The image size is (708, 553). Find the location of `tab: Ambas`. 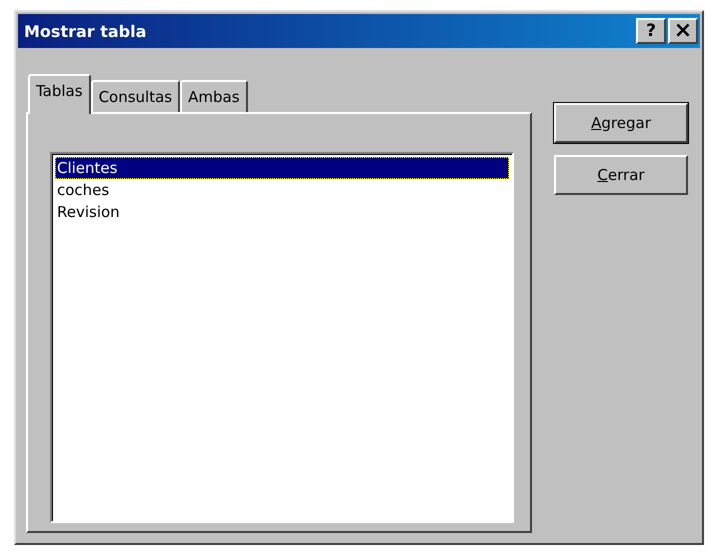

tab: Ambas is located at coordinates (214, 96).